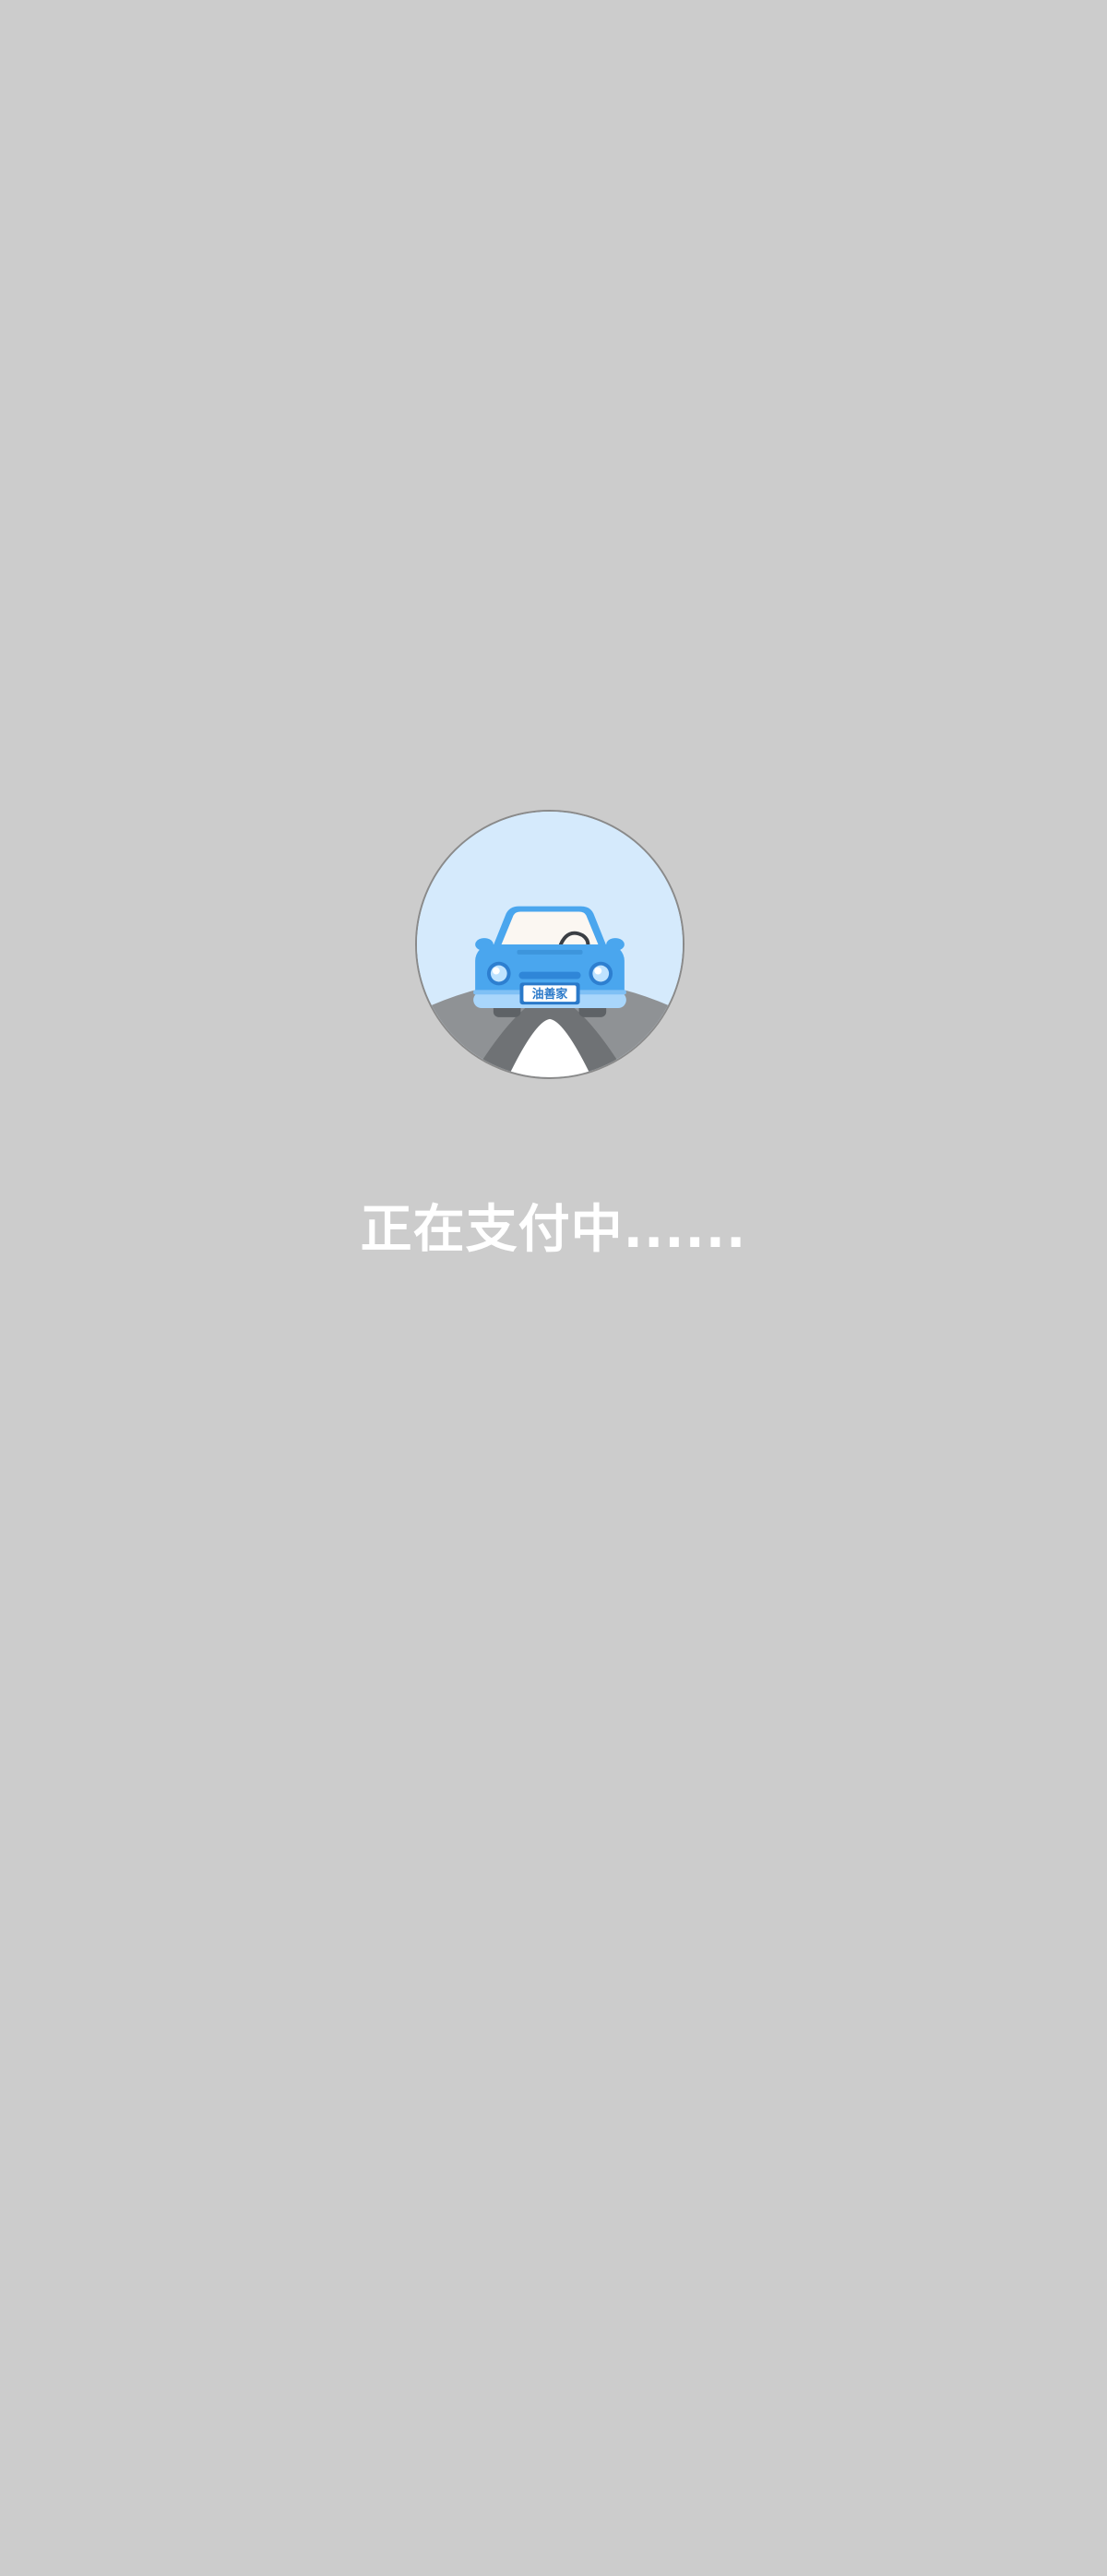  What do you see at coordinates (550, 995) in the screenshot?
I see `license-plate-text: 油善家` at bounding box center [550, 995].